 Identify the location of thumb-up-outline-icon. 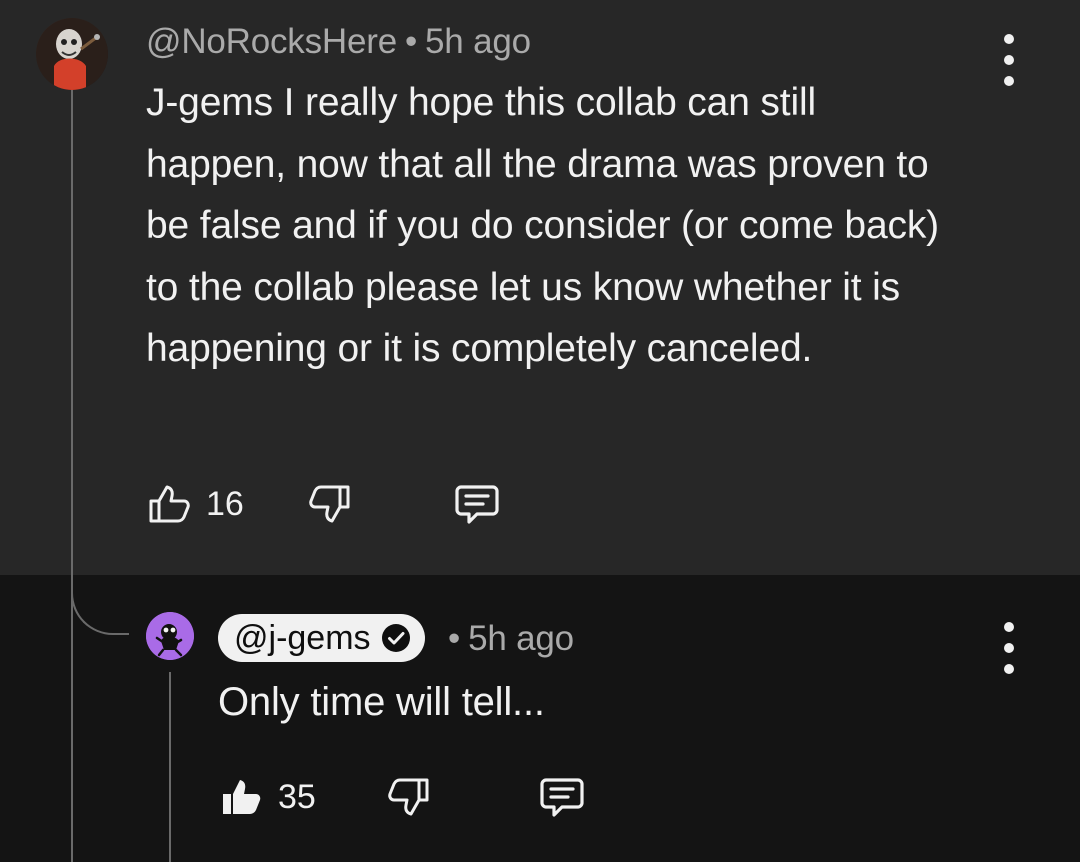
(170, 504).